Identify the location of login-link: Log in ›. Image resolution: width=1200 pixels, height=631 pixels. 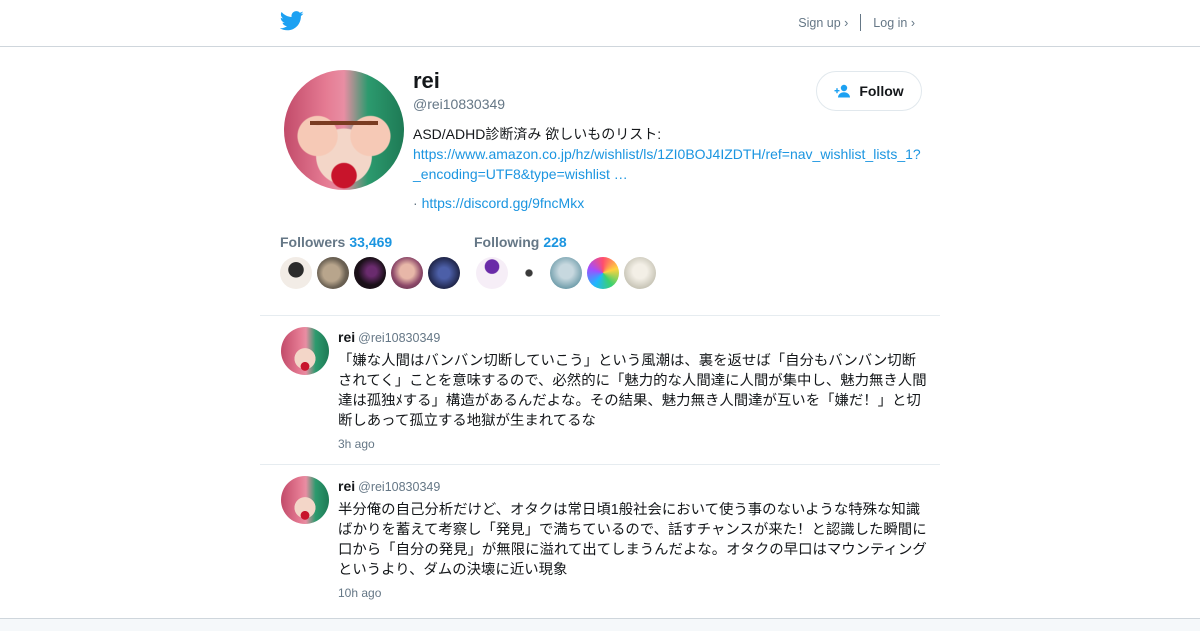
(894, 23).